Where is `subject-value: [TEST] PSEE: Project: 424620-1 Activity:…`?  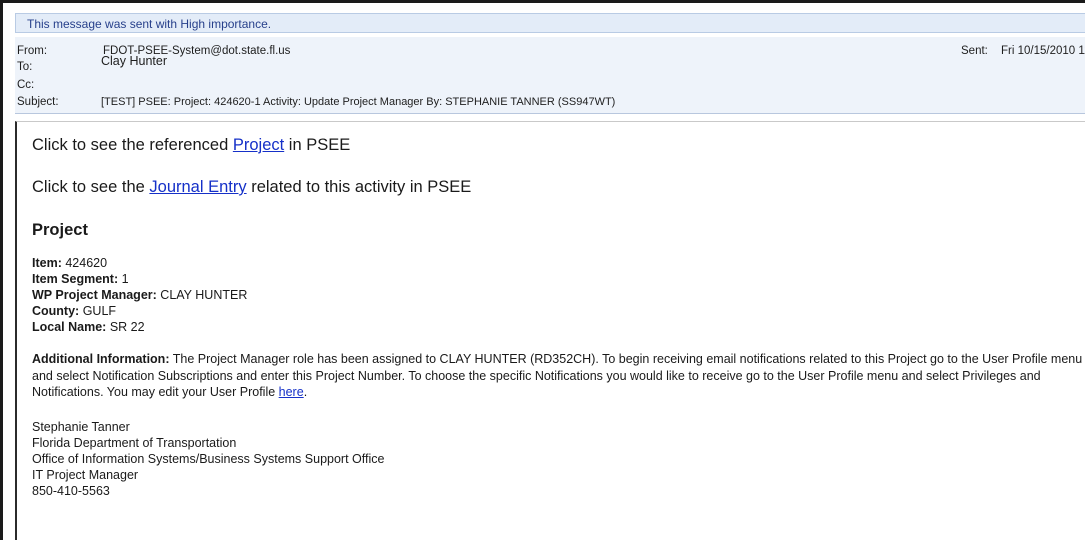
subject-value: [TEST] PSEE: Project: 424620-1 Activity:… is located at coordinates (358, 102).